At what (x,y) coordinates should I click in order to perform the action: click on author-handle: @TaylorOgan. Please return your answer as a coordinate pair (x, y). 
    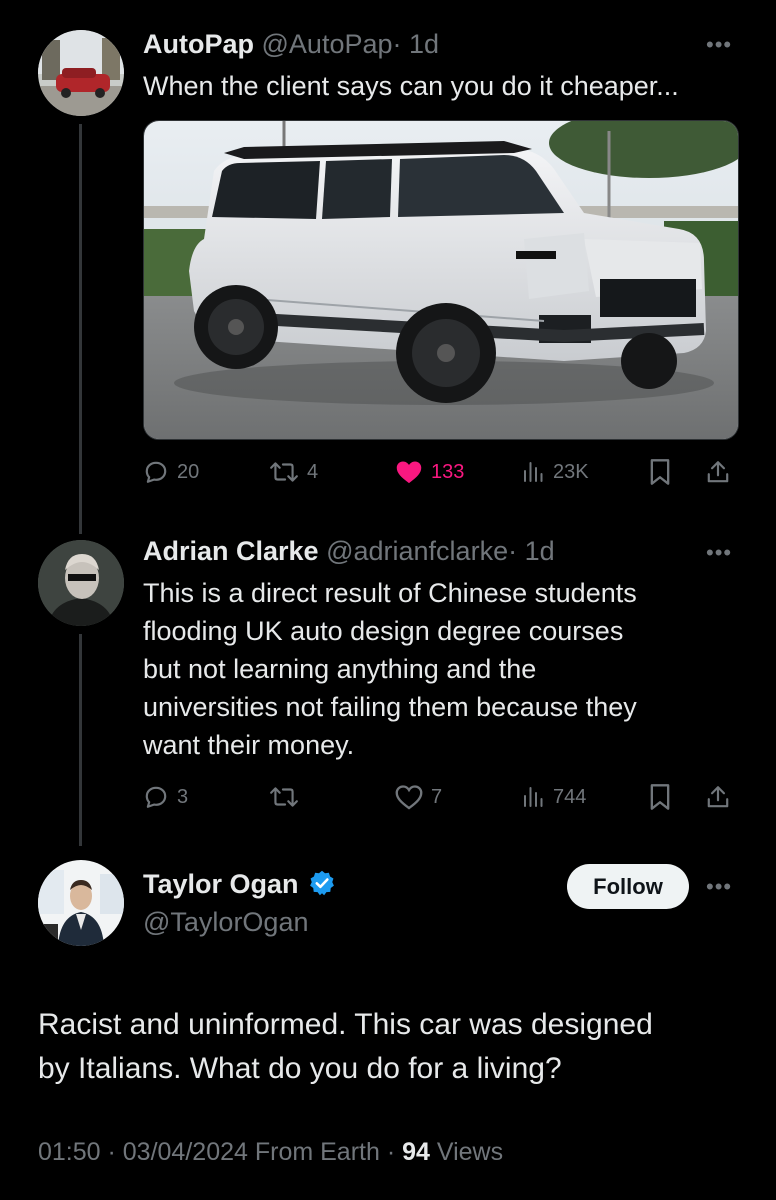
    Looking at the image, I should click on (225, 922).